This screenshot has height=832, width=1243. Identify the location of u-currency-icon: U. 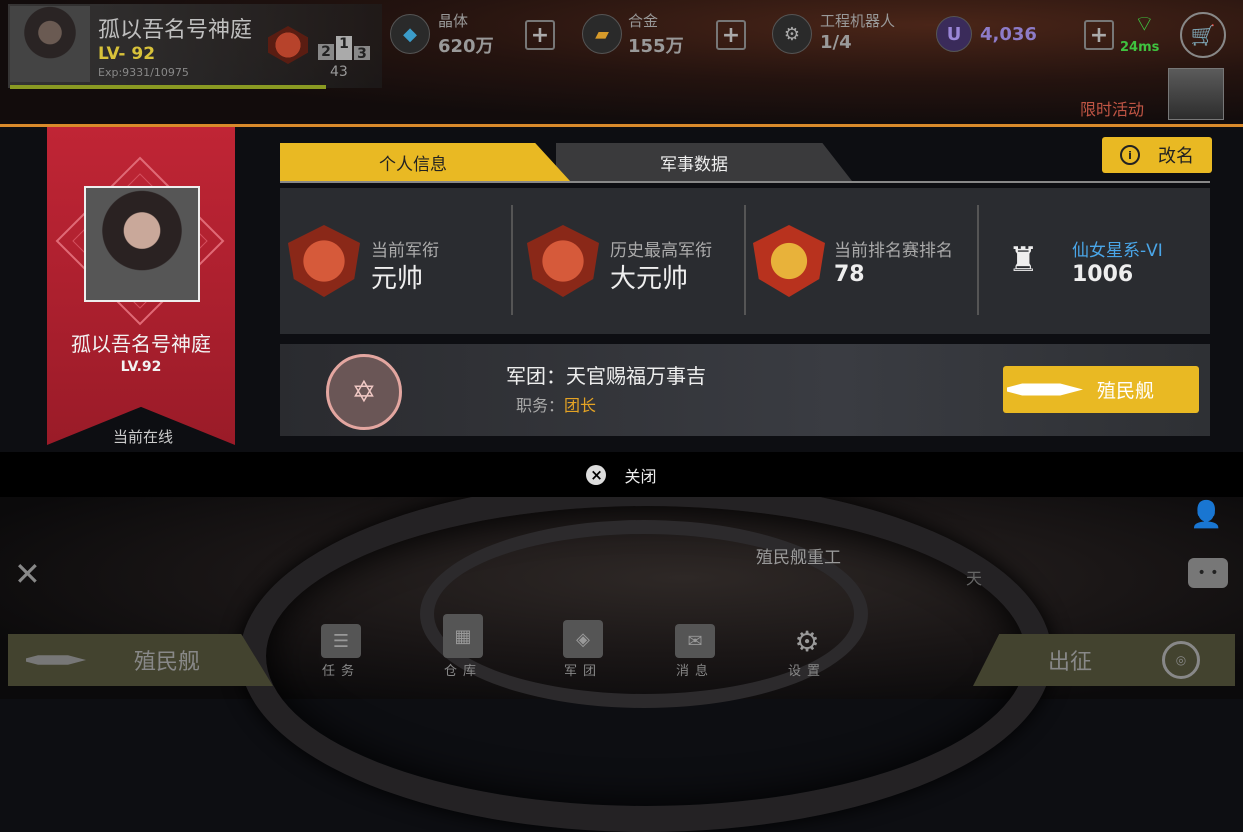
(954, 34).